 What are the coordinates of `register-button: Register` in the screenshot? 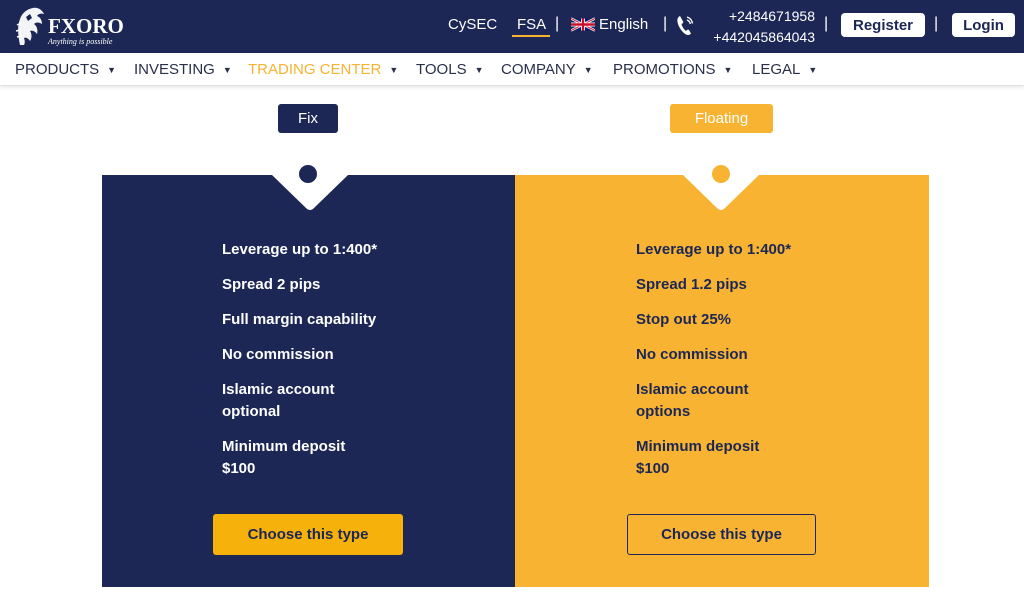 It's located at (883, 25).